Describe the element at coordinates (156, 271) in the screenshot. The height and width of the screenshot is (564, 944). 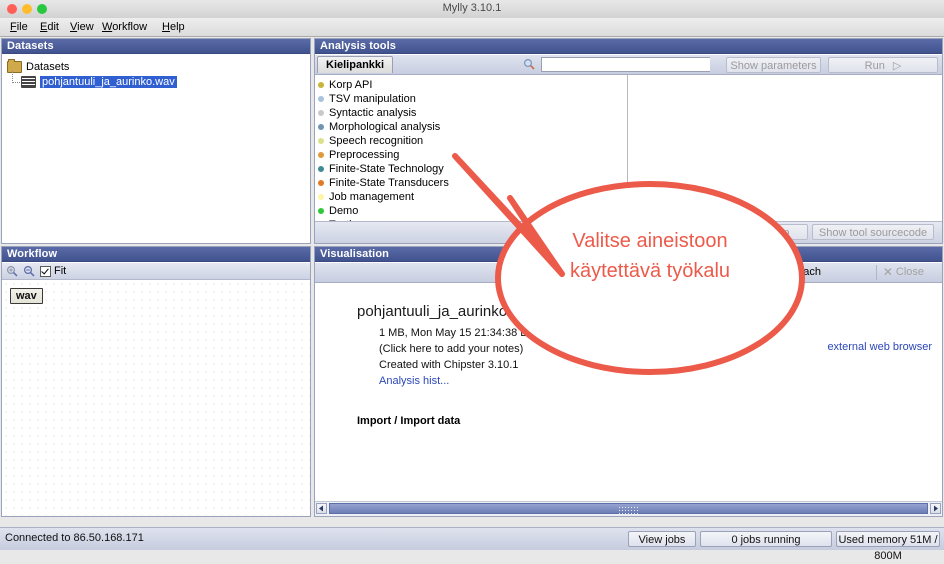
I see `workflow-toolbar: Fit` at that location.